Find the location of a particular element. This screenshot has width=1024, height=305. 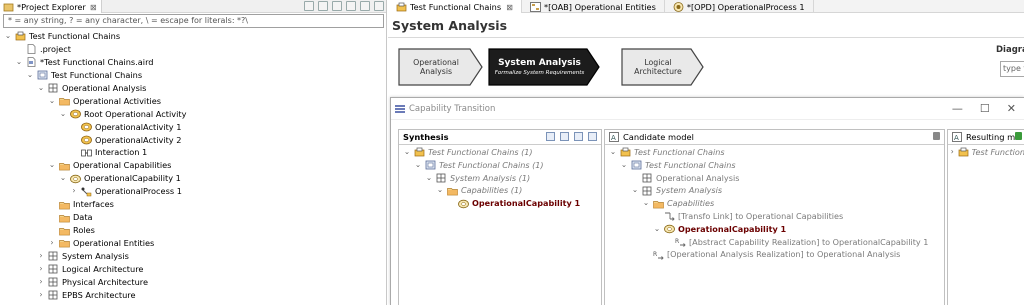

minimize-icon: — is located at coordinates (957, 108).